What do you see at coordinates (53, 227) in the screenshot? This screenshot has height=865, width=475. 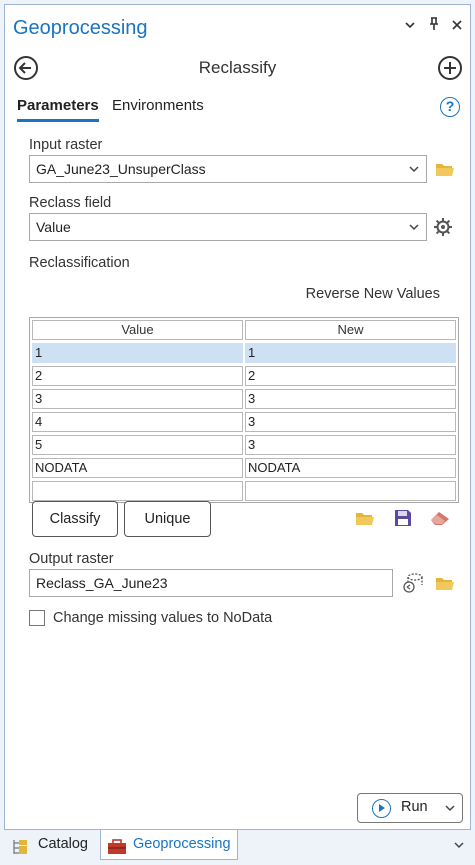 I see `reclass-field-value: Value` at bounding box center [53, 227].